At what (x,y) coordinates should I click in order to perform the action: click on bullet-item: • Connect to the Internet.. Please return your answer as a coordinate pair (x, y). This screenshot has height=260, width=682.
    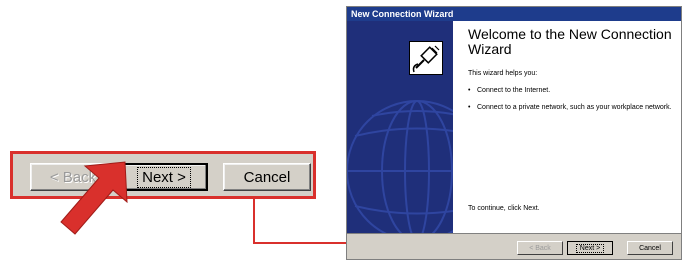
    Looking at the image, I should click on (573, 91).